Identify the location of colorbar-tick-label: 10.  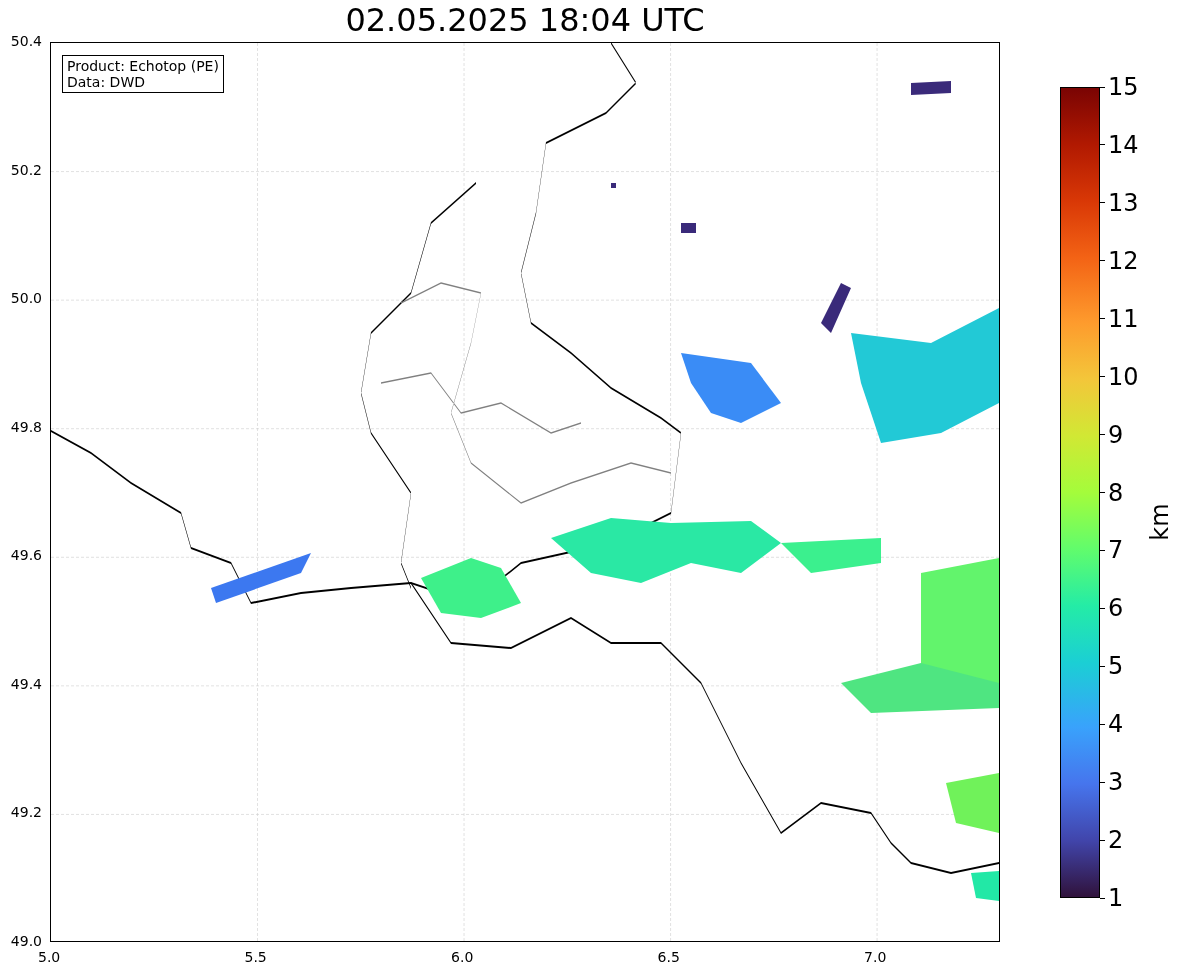
(1123, 376).